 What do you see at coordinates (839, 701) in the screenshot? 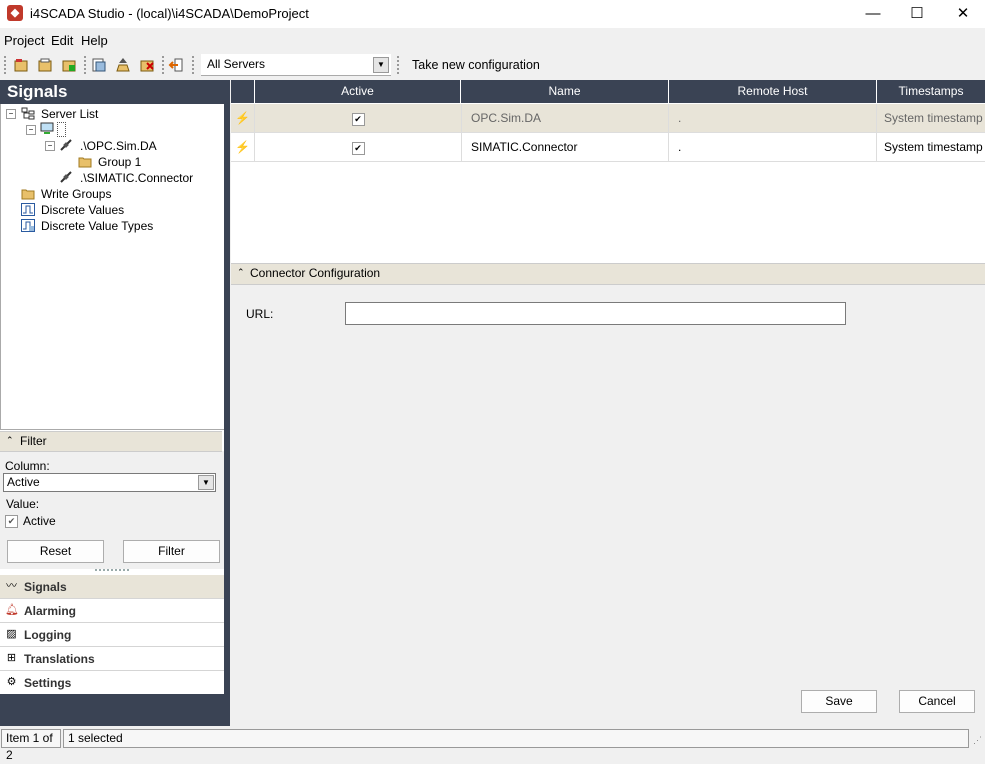
I see `save-button: Save` at bounding box center [839, 701].